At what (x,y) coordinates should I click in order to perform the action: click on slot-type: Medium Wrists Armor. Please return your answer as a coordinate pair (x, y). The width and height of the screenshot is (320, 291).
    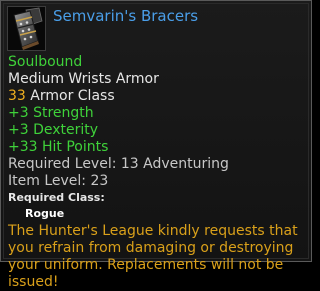
    Looking at the image, I should click on (83, 79).